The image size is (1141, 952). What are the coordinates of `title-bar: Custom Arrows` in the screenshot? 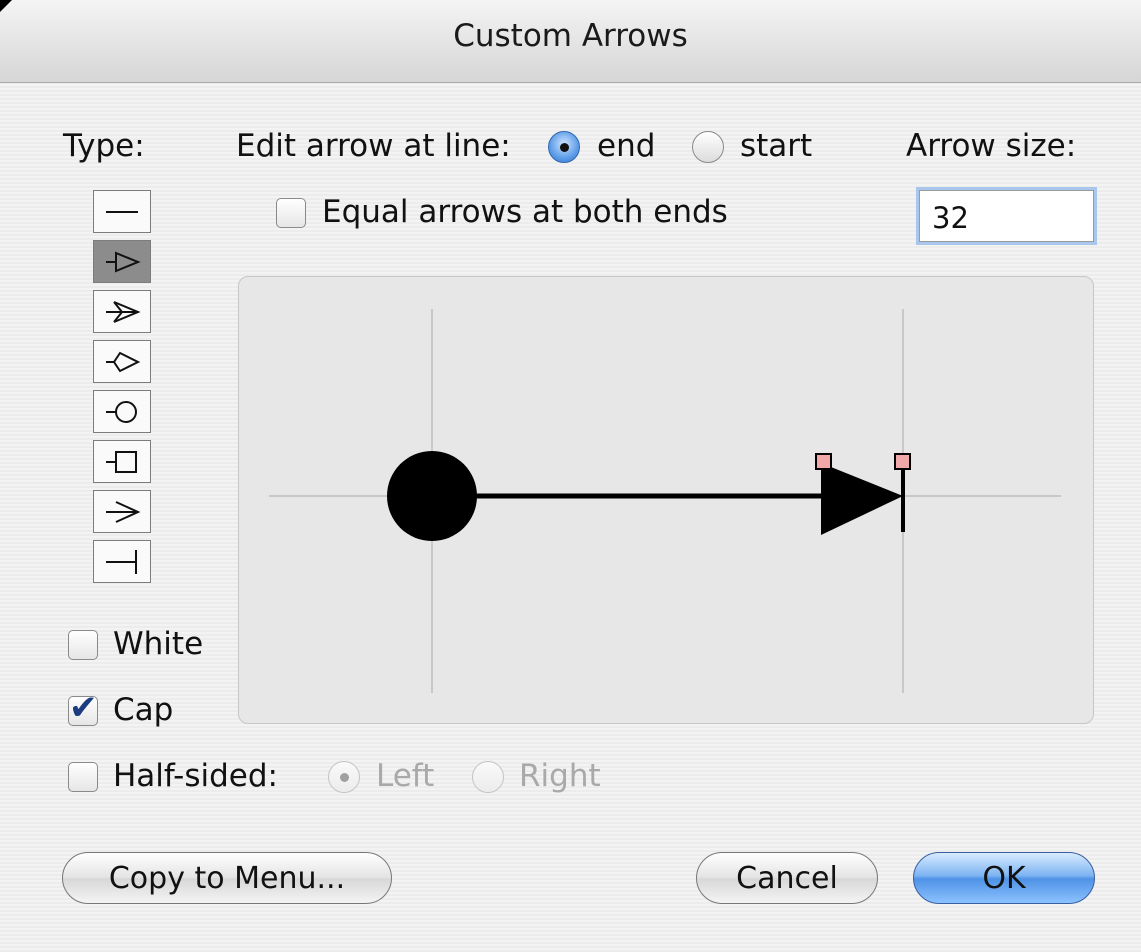 It's located at (570, 41).